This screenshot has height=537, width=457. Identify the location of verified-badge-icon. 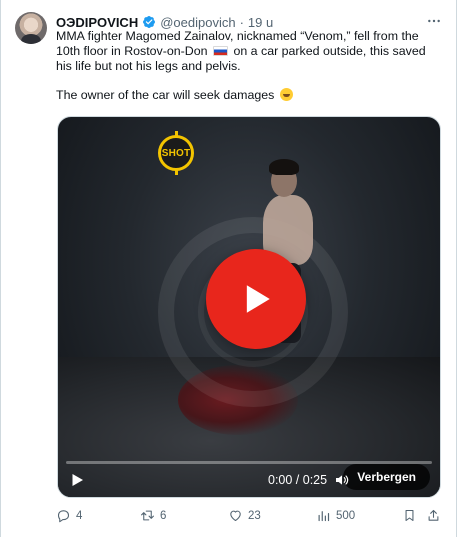
(149, 22).